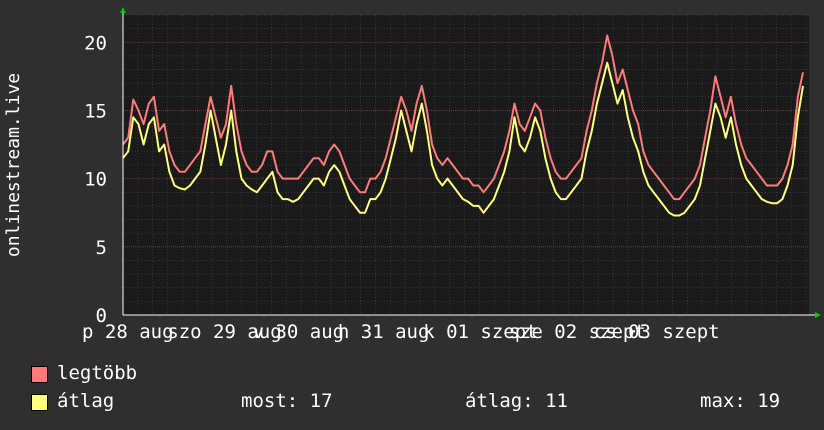 Image resolution: width=824 pixels, height=430 pixels. What do you see at coordinates (818, 315) in the screenshot?
I see `x-axis-arrow` at bounding box center [818, 315].